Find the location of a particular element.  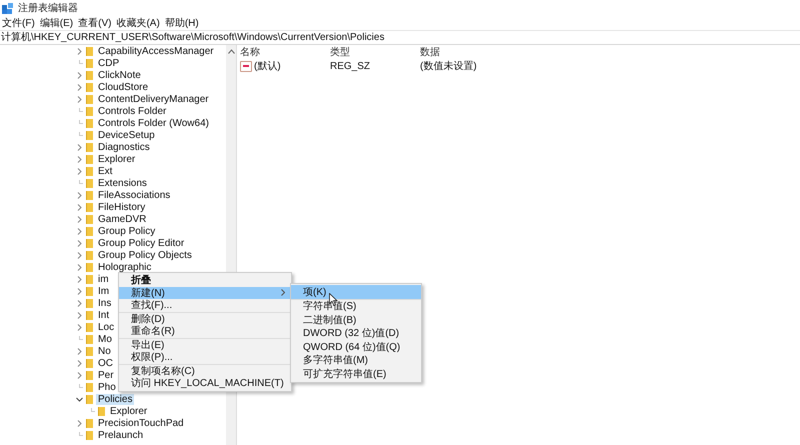

menu-item: 删除(D) is located at coordinates (205, 318).